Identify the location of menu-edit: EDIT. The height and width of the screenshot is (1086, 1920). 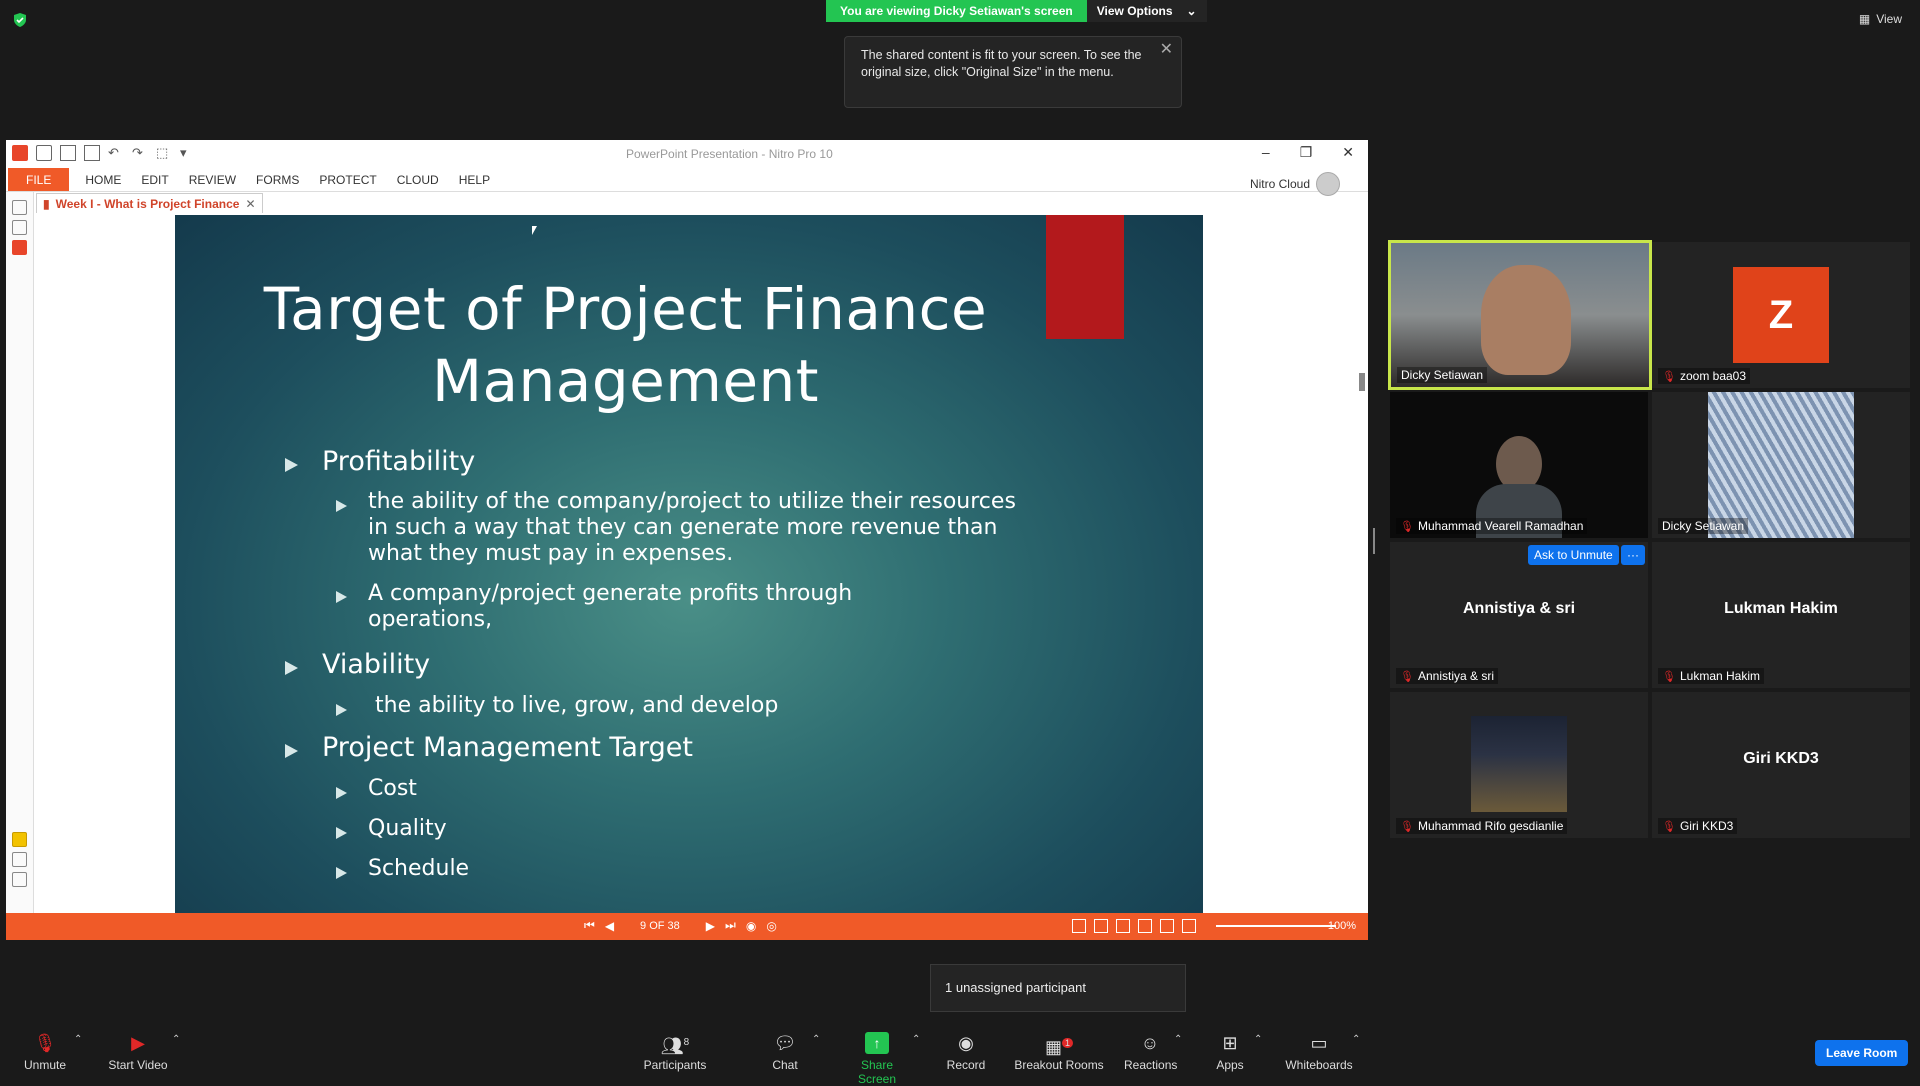
(154, 179).